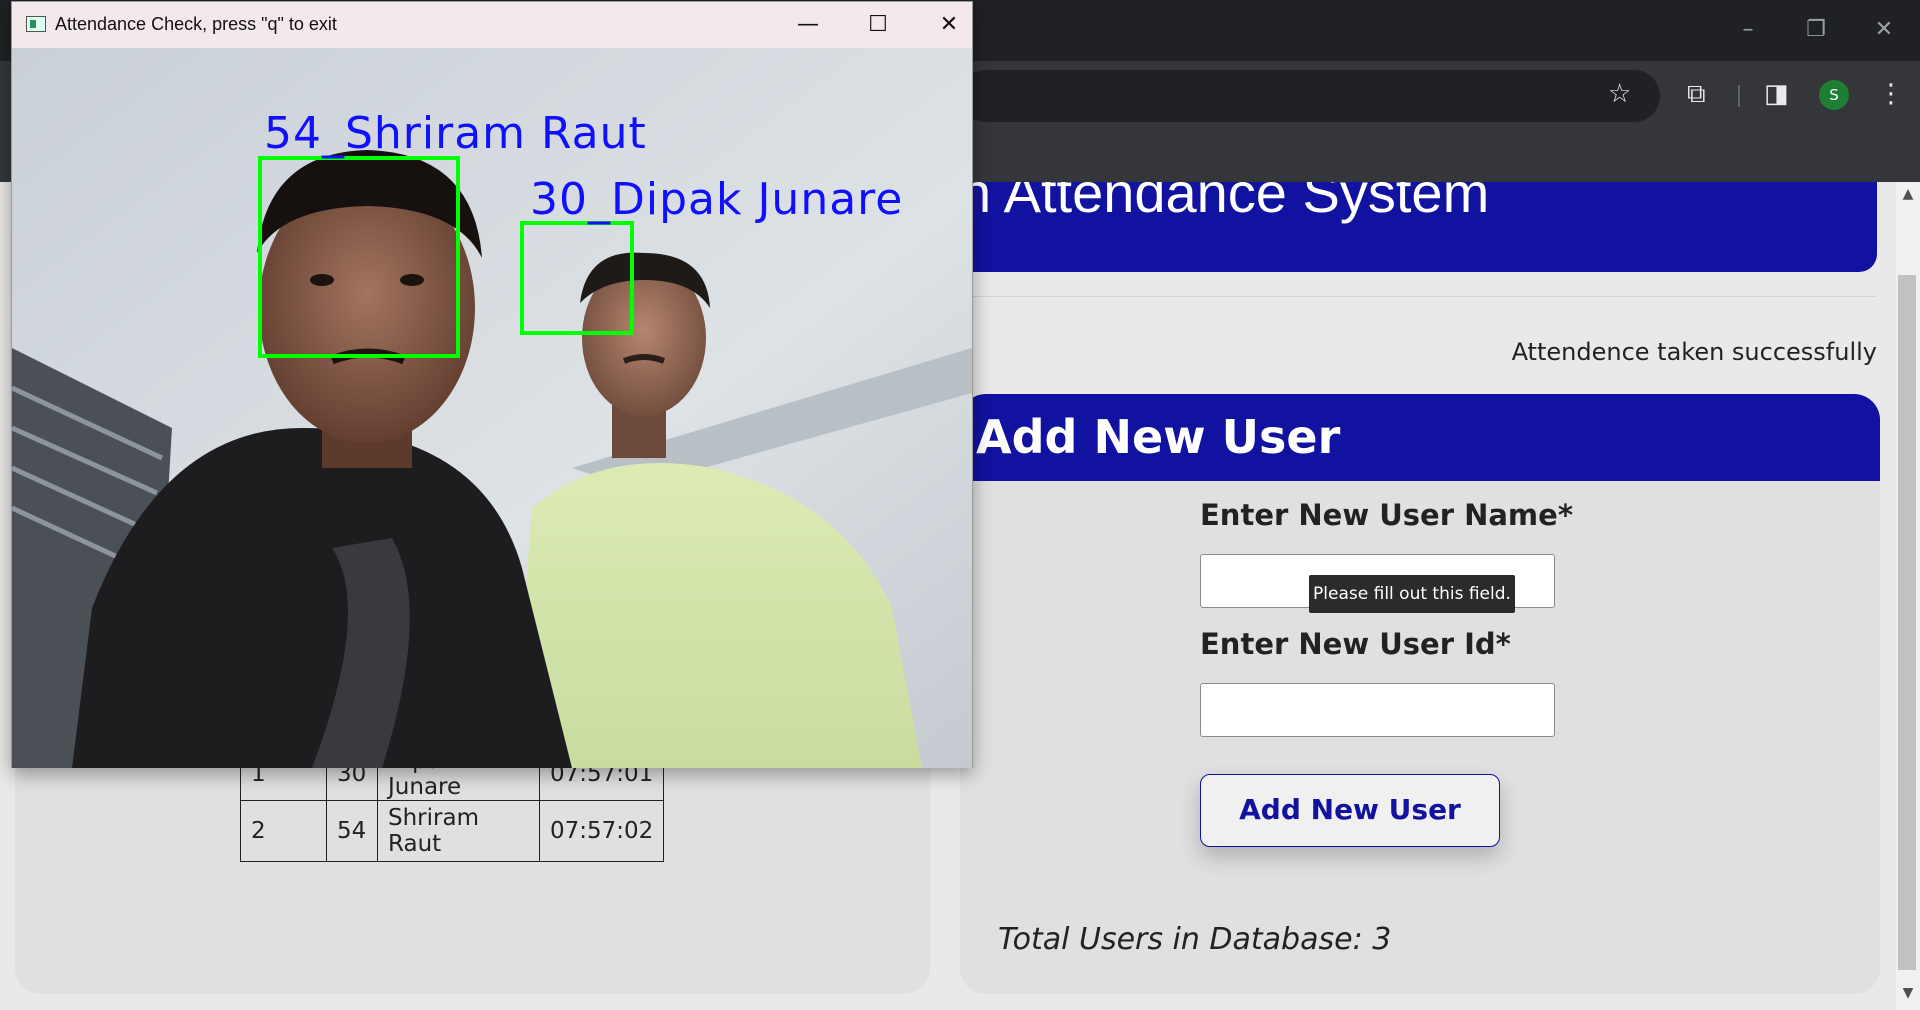  I want to click on minimize-icon: —, so click(808, 24).